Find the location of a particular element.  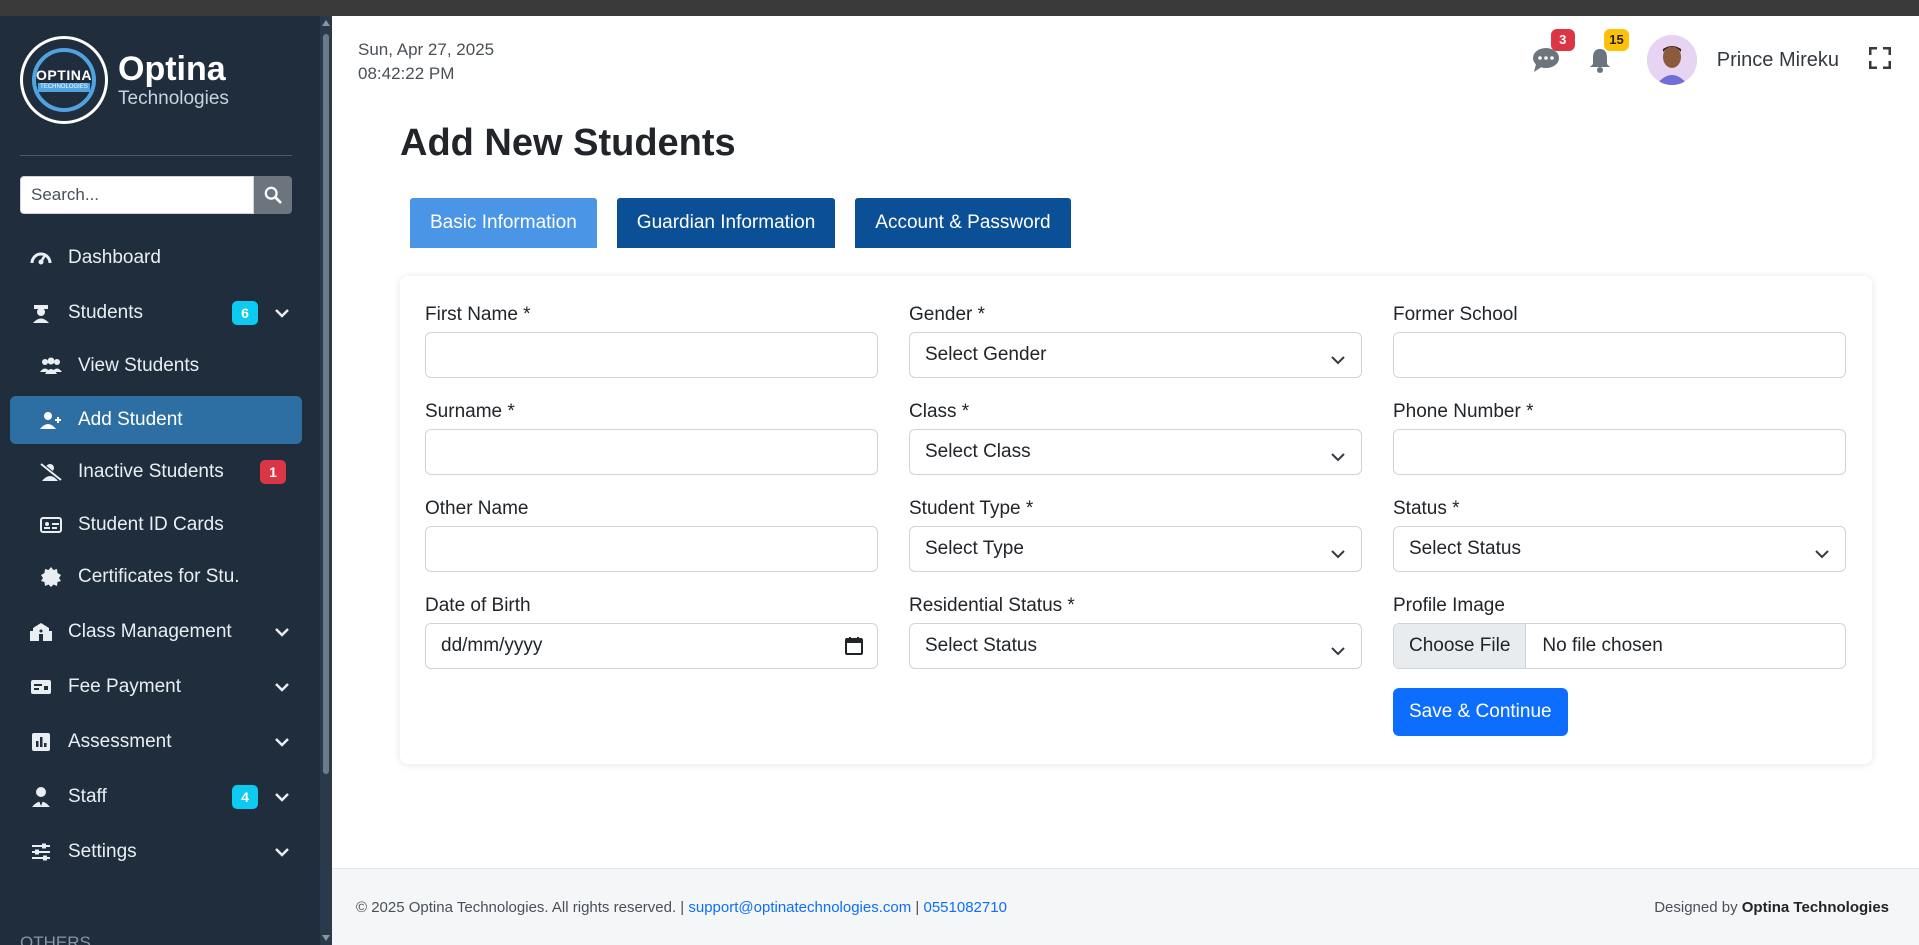

sidebar-item-student-id-cards: Student ID Cards is located at coordinates (156, 525).